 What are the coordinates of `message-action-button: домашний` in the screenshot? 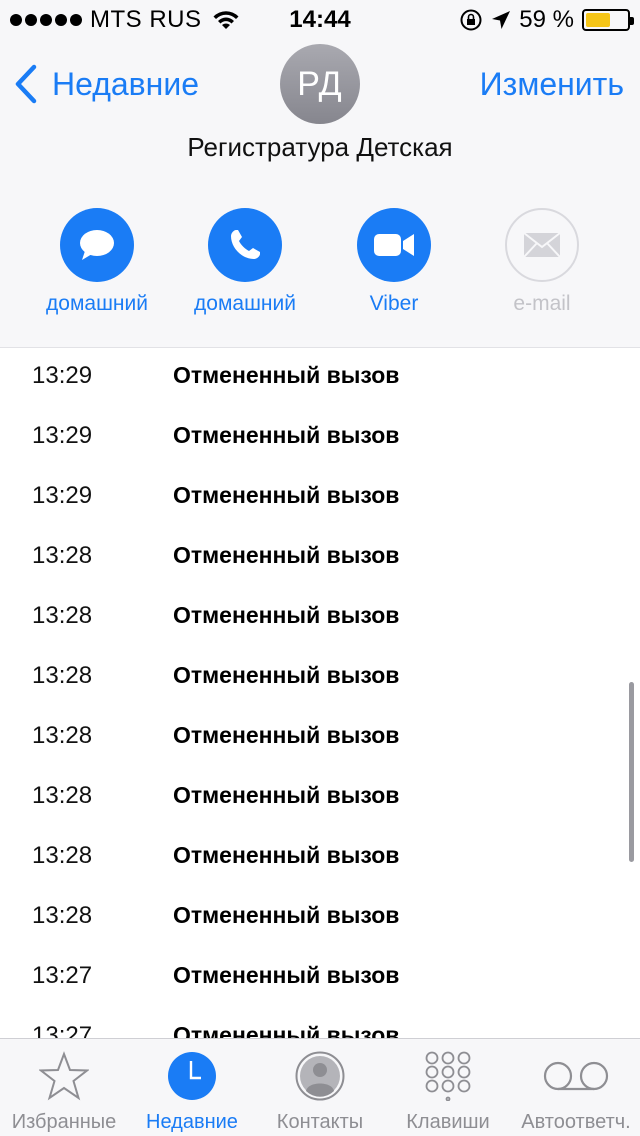 It's located at (97, 262).